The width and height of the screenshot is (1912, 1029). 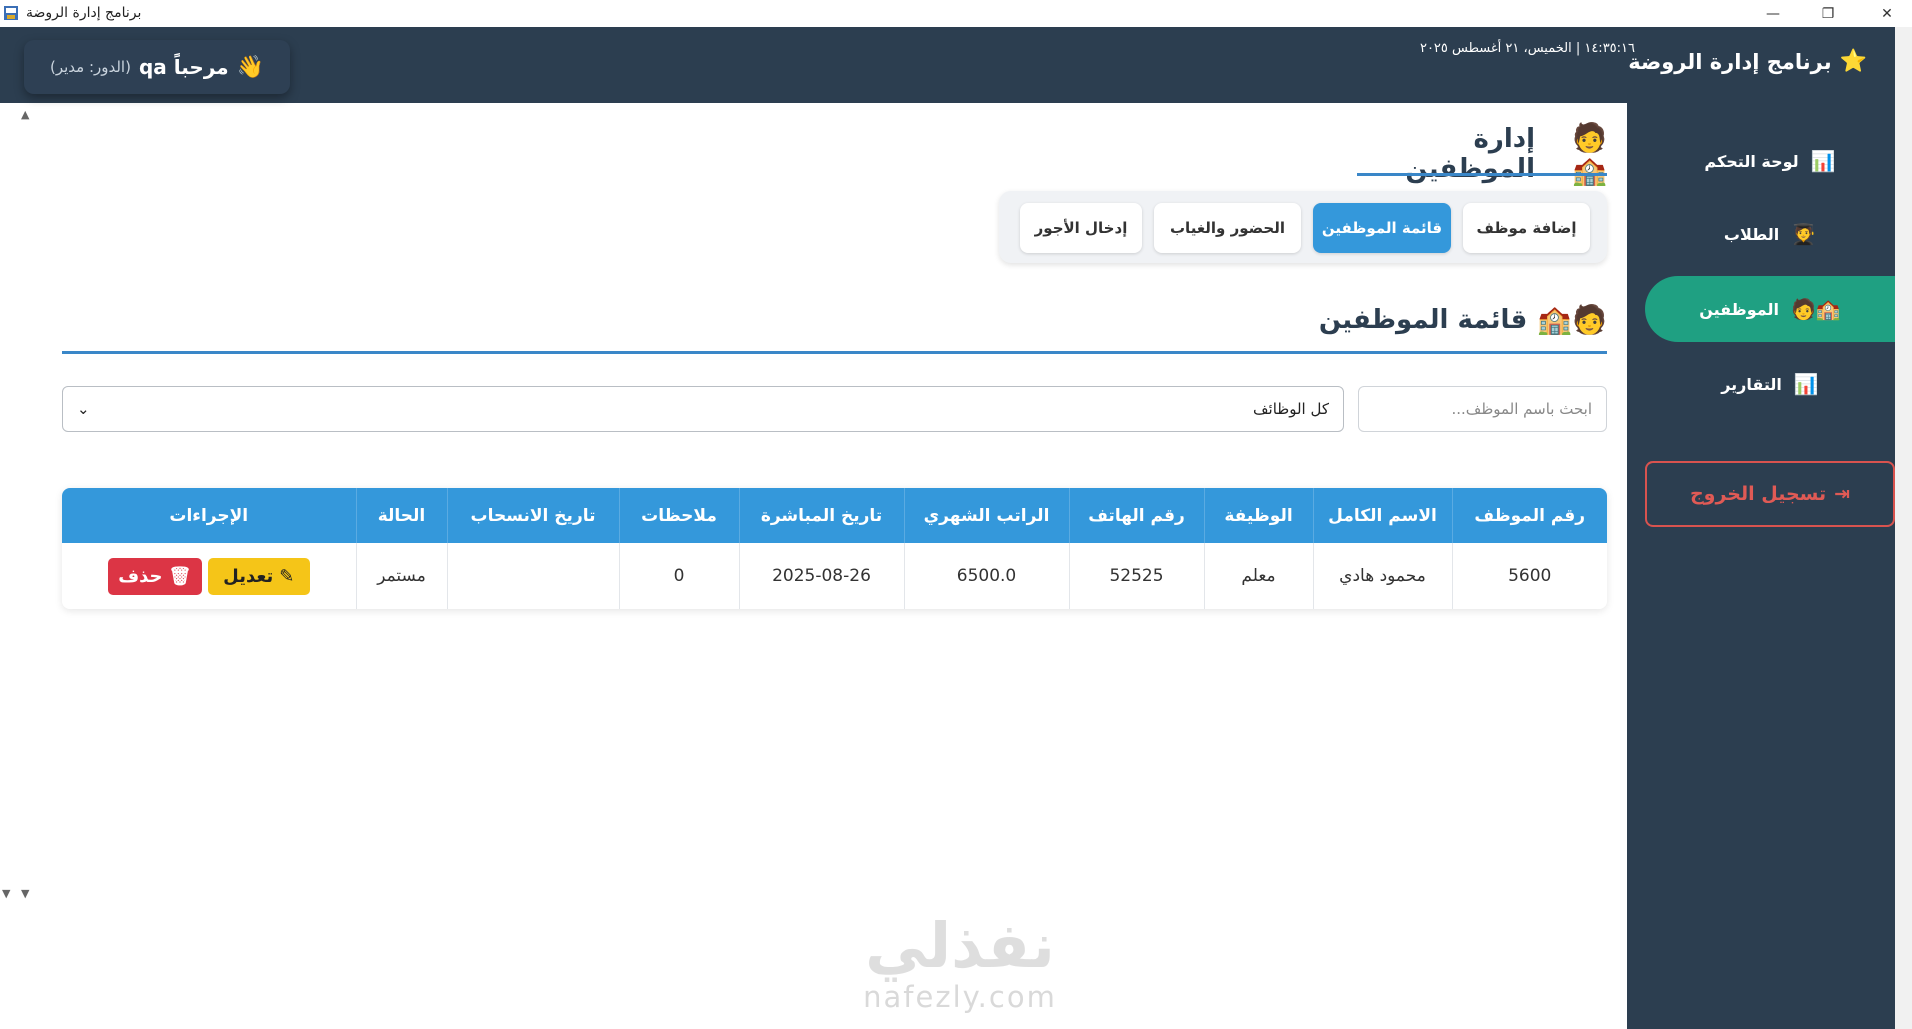 What do you see at coordinates (1853, 61) in the screenshot?
I see `star-icon: ⭐` at bounding box center [1853, 61].